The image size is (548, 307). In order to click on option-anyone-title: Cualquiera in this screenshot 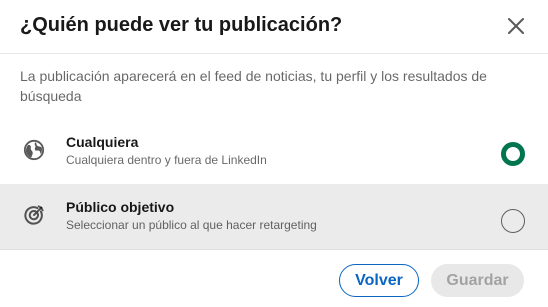, I will do `click(102, 142)`.